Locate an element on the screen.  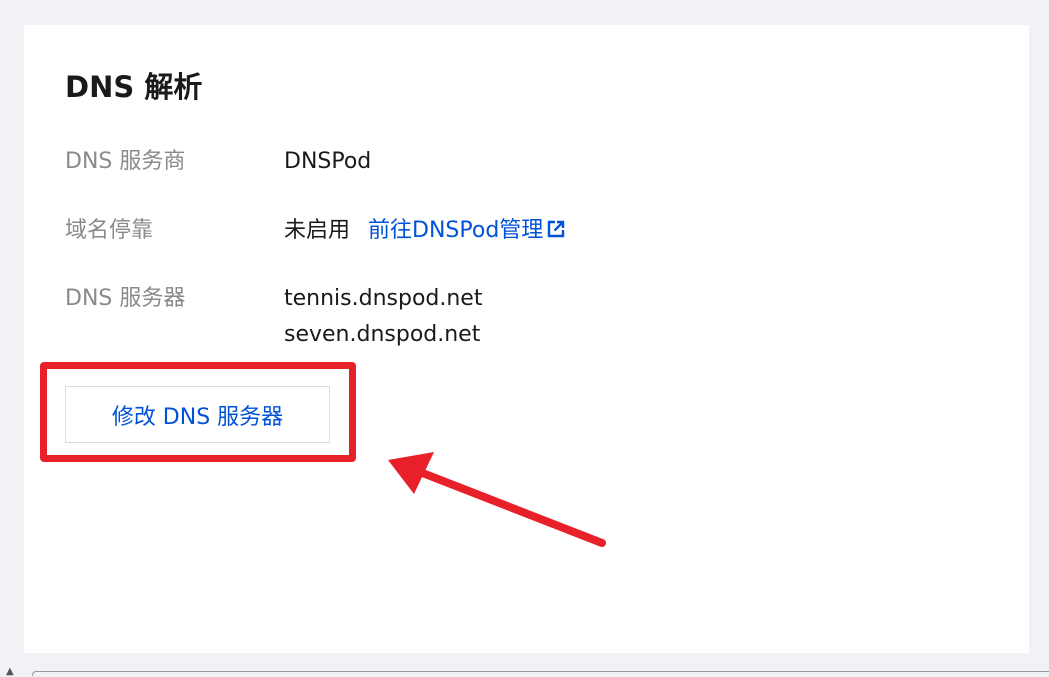
section-title: DNS 解析 is located at coordinates (134, 87).